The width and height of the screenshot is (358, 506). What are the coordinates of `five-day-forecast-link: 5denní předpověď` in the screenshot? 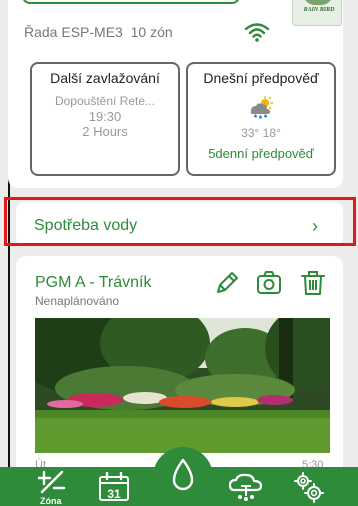 It's located at (261, 153).